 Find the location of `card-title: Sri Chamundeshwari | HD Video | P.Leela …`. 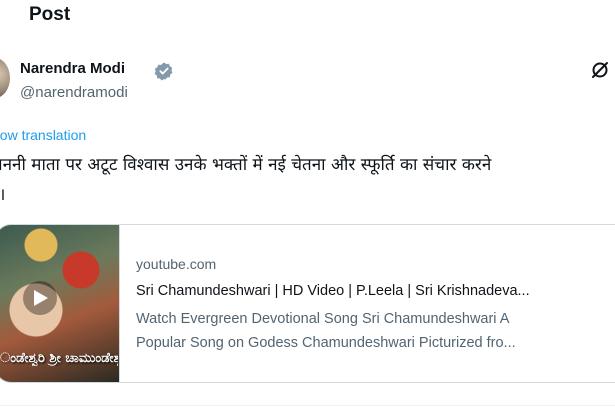

card-title: Sri Chamundeshwari | HD Video | P.Leela … is located at coordinates (375, 291).